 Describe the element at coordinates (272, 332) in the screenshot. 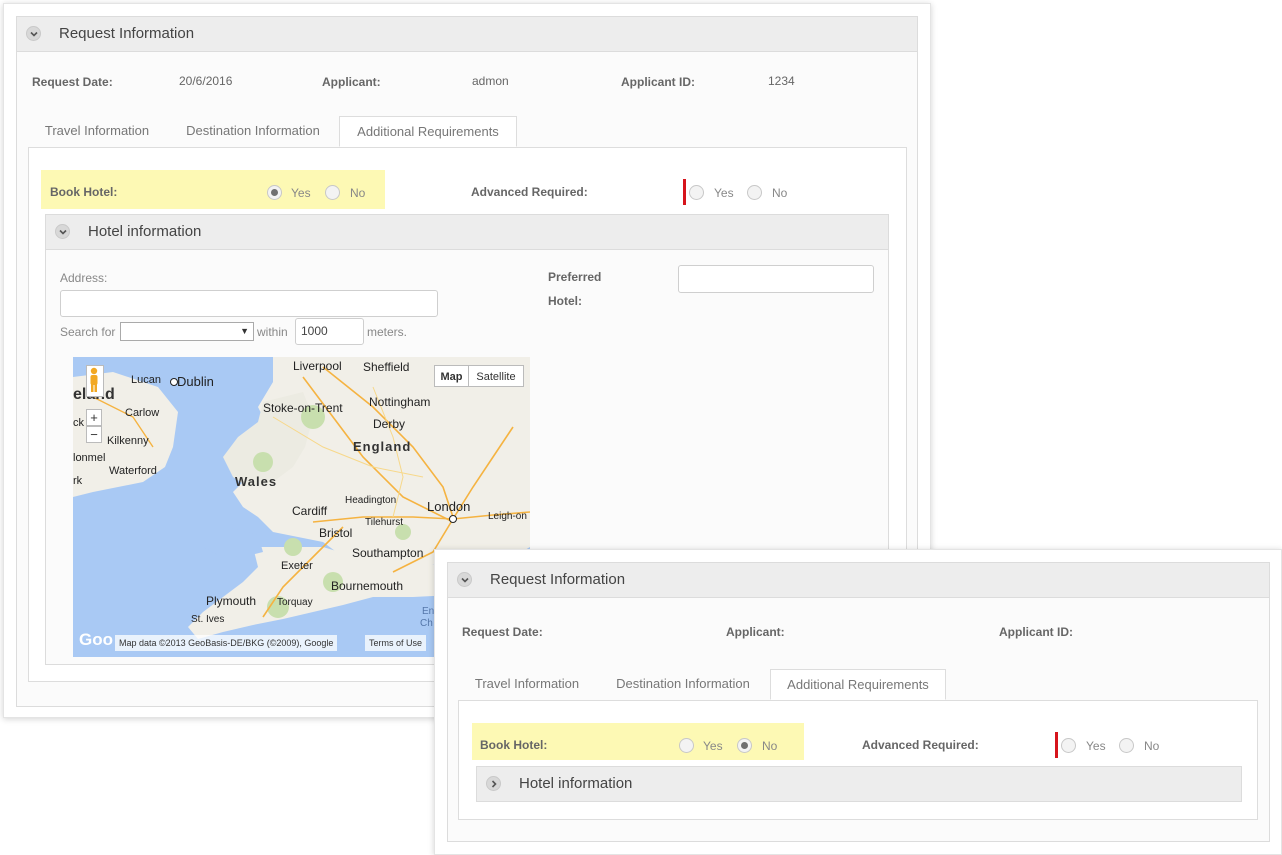

I see `within-label: within` at that location.